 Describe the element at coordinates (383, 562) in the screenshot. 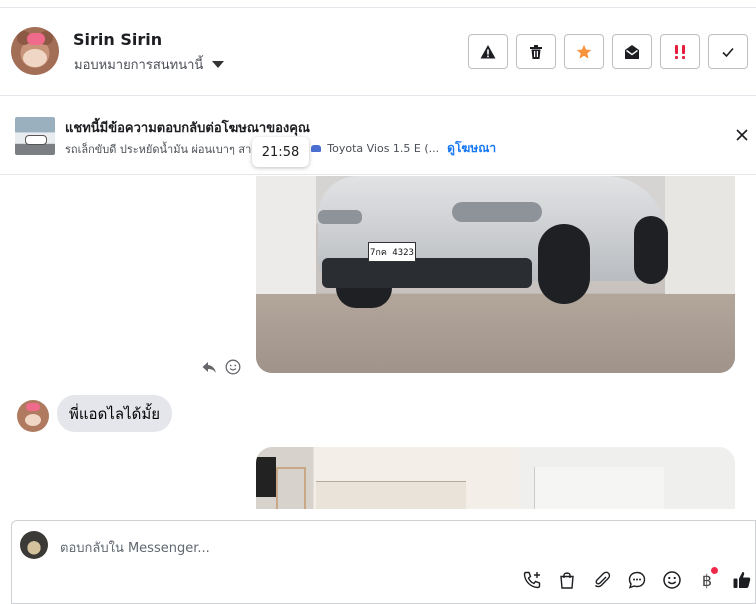

I see `message-composer: ตอบกลับใน Messenger... ฿` at that location.